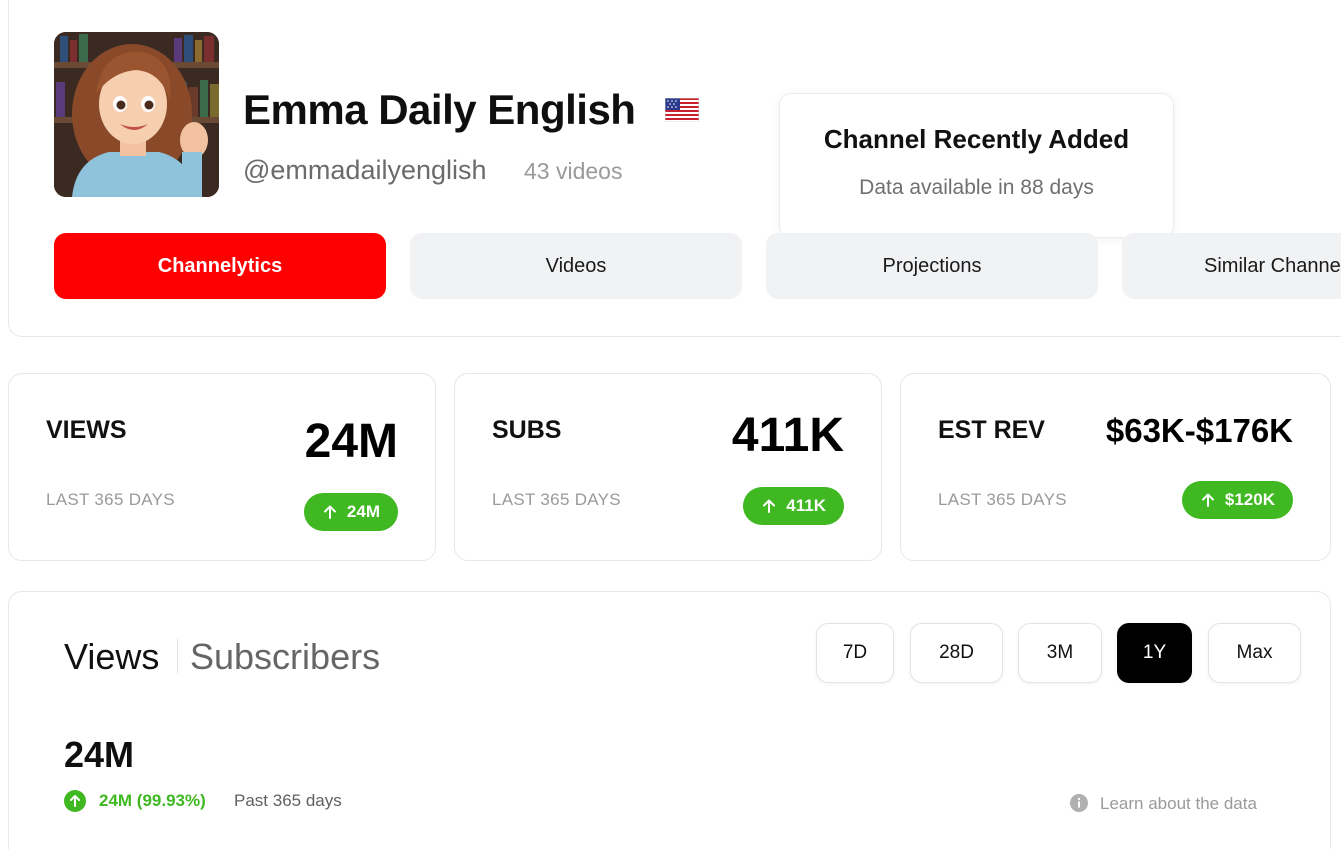  I want to click on us-flag-icon, so click(682, 110).